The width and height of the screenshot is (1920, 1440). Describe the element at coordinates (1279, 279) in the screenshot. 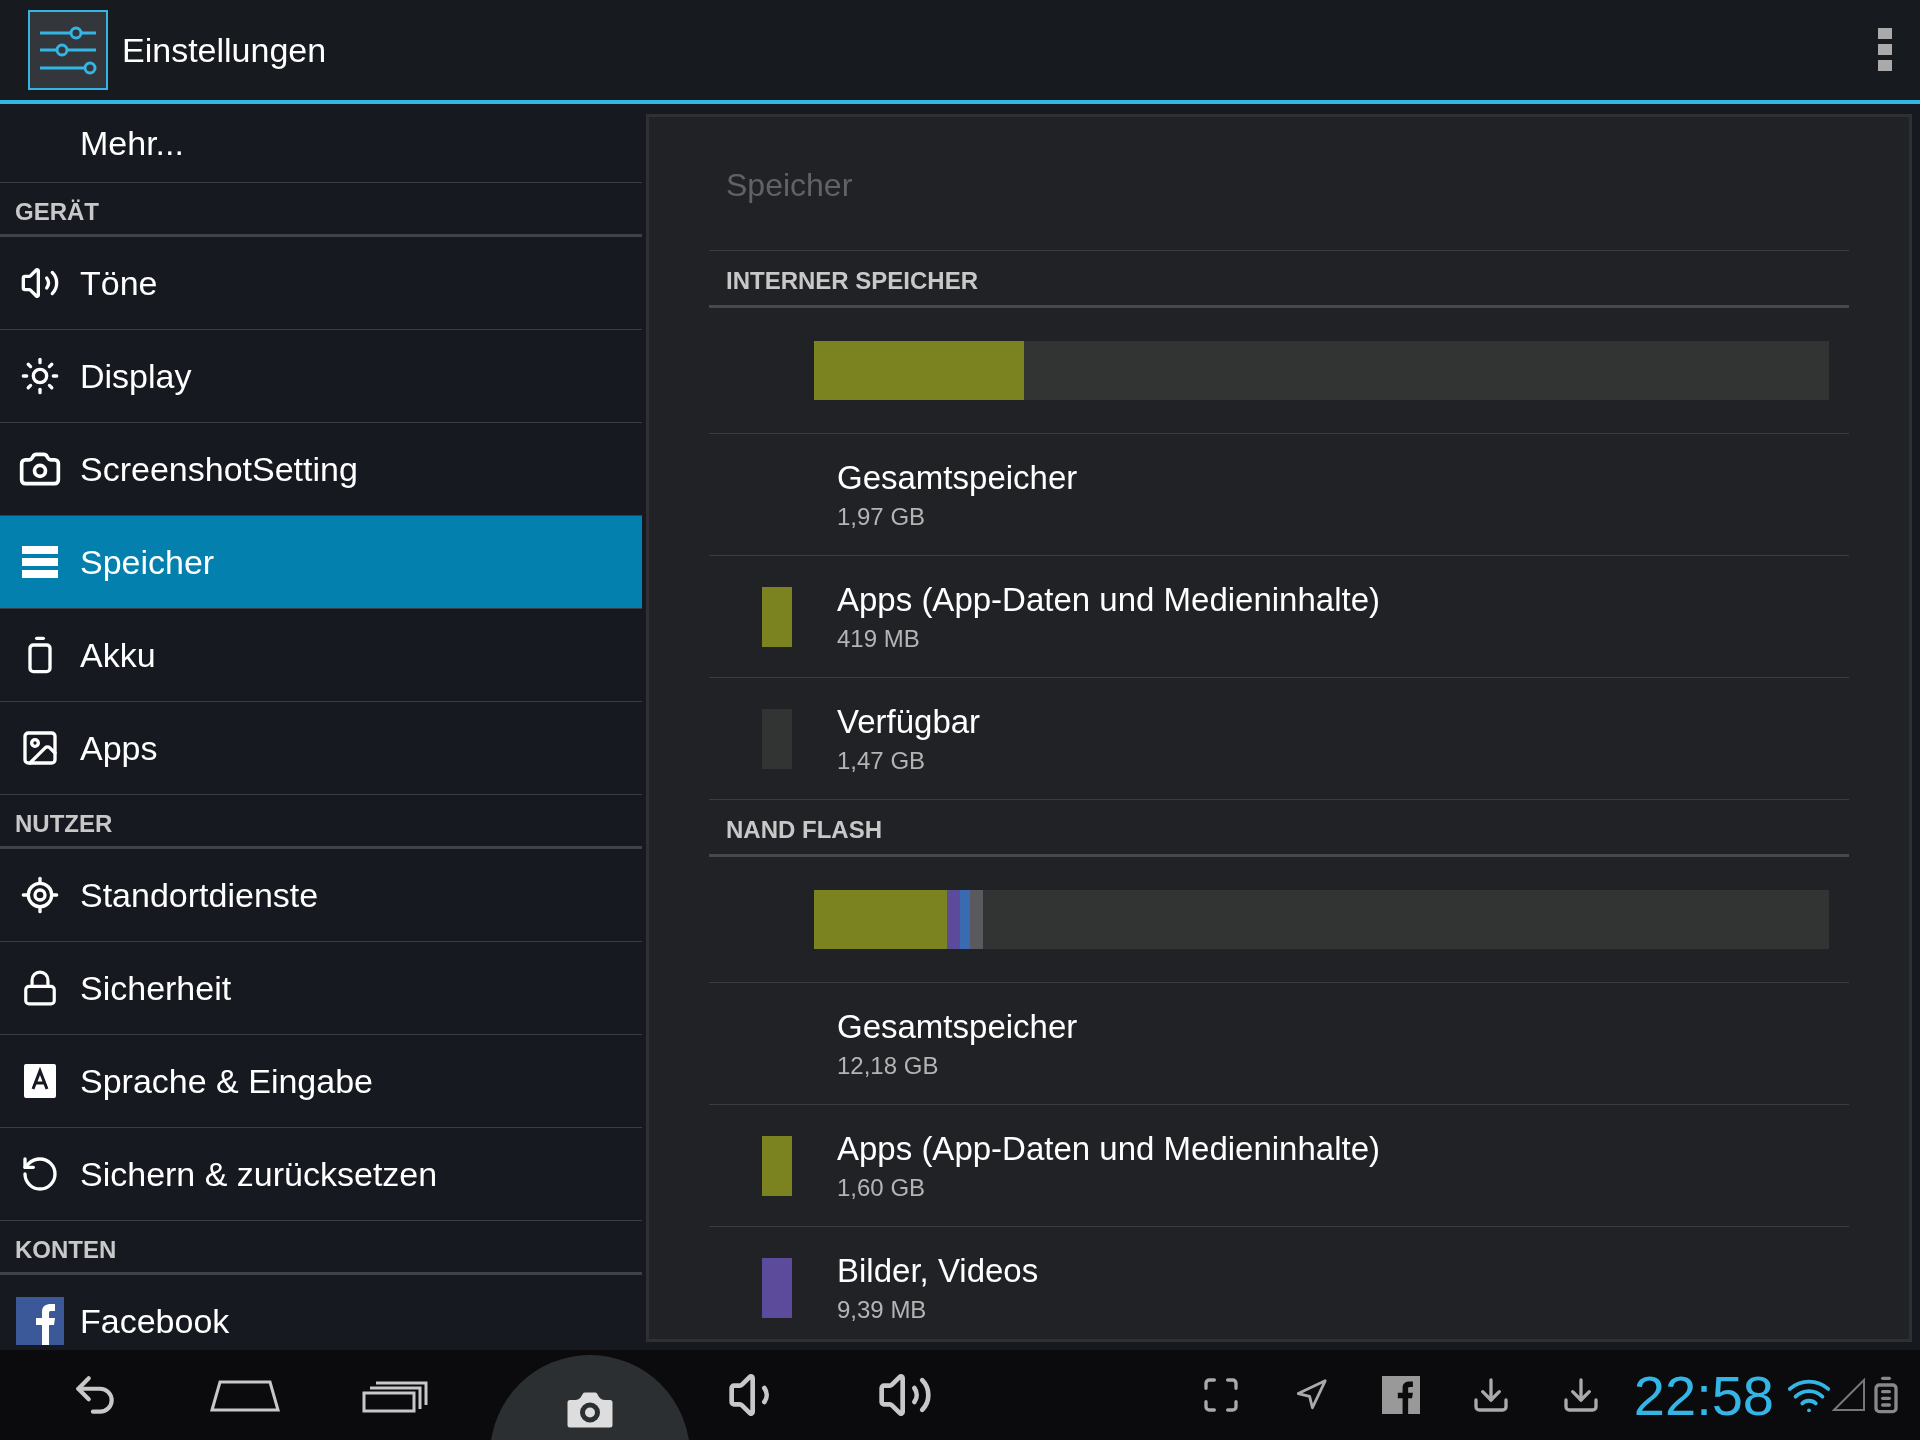

I see `section-header: INTERNER SPEICHER` at that location.